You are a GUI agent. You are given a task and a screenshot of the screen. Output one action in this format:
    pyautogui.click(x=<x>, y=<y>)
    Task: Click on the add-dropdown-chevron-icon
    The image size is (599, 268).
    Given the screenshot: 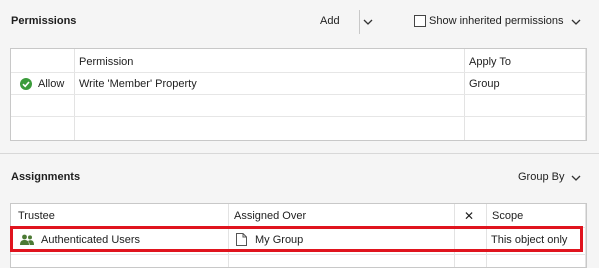 What is the action you would take?
    pyautogui.click(x=368, y=22)
    